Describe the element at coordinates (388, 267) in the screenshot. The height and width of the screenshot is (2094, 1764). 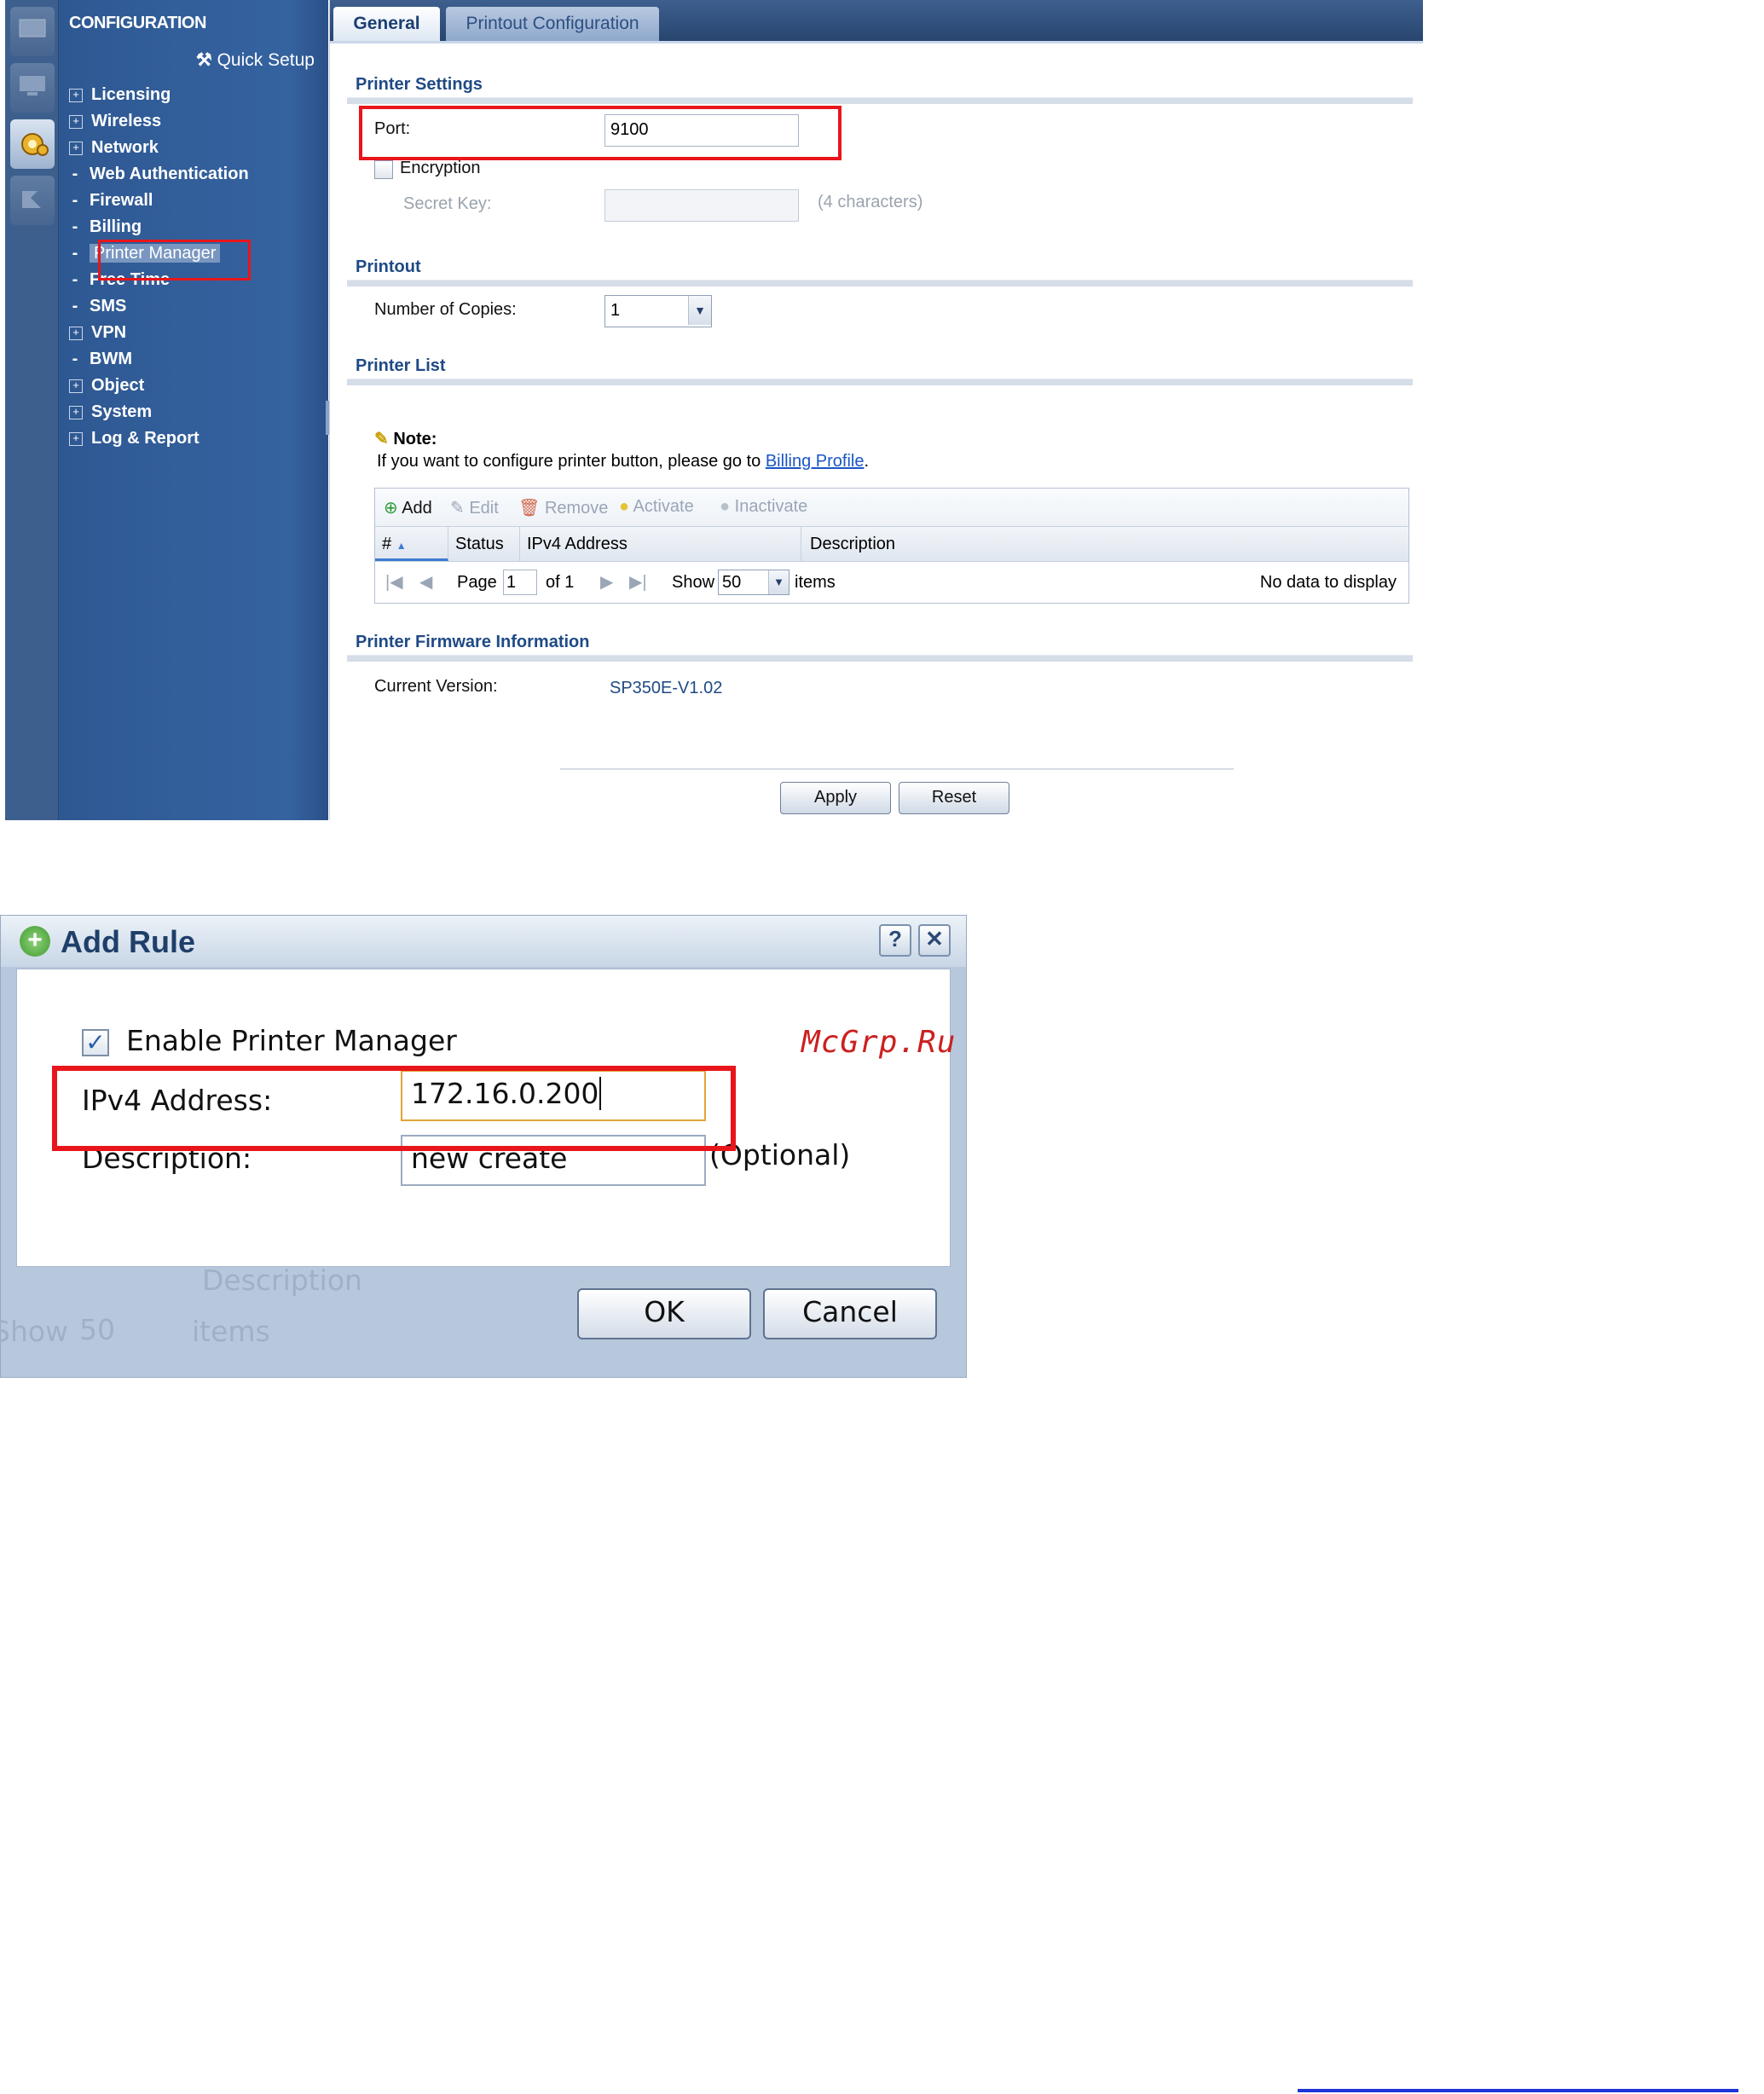
I see `section-title-printout: Printout` at that location.